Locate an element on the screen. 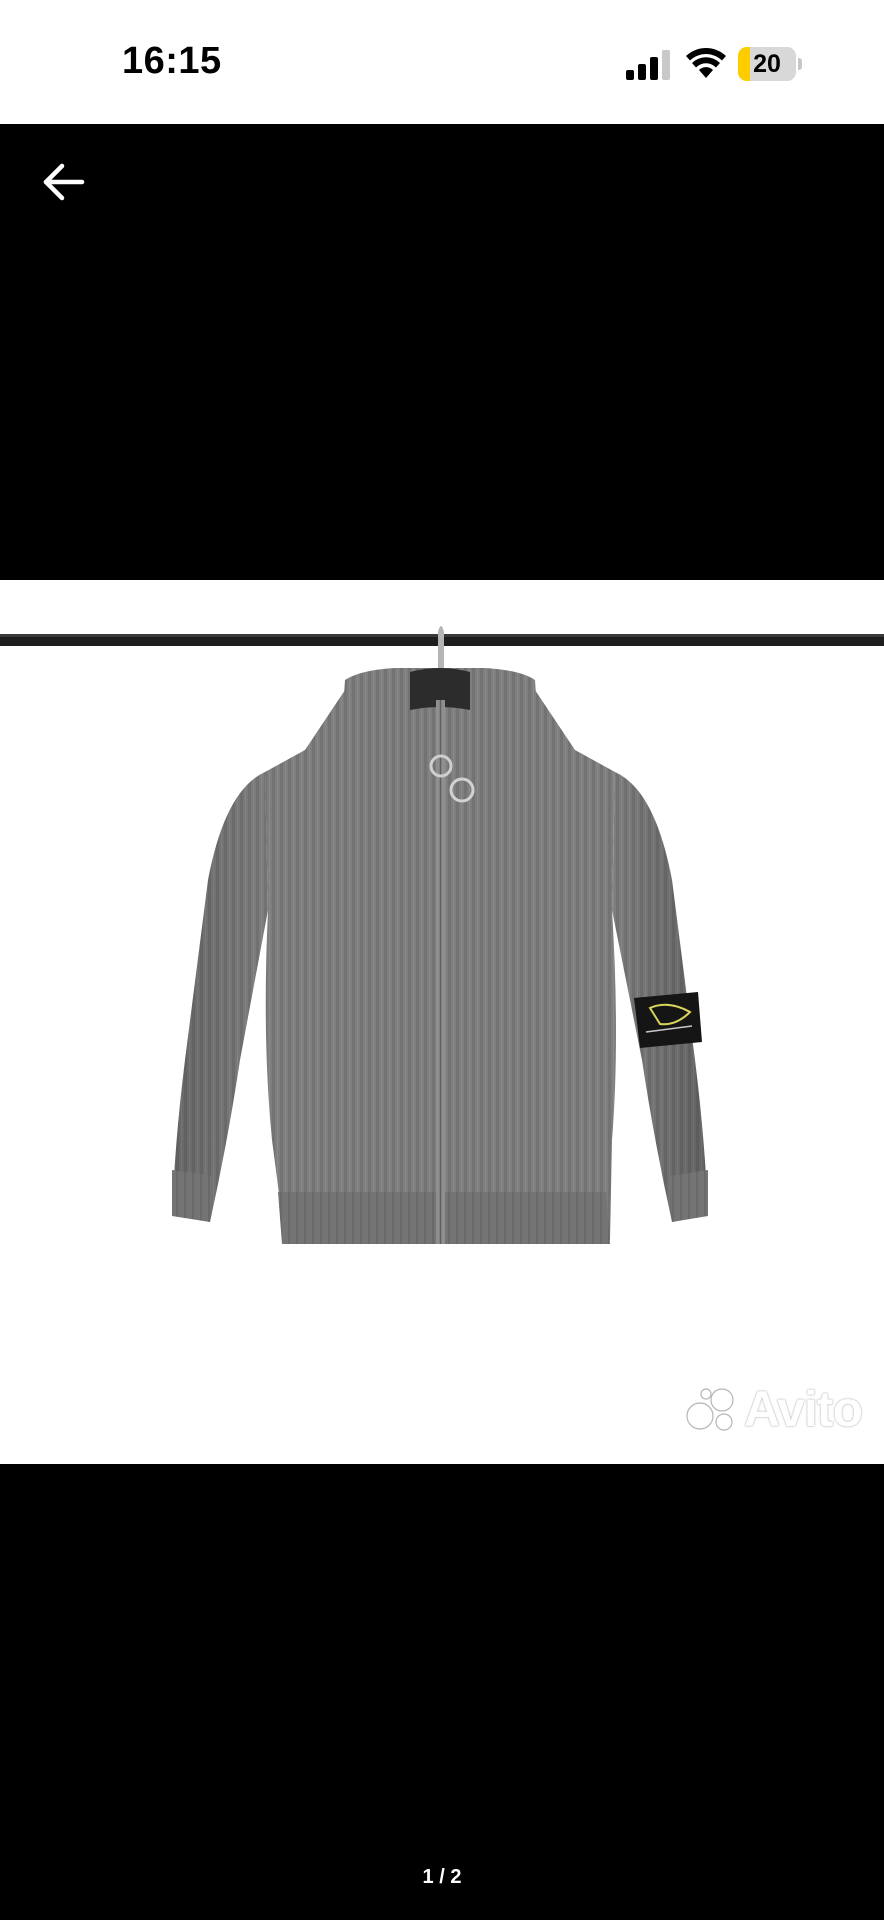  watermark-text: Avito is located at coordinates (803, 1409).